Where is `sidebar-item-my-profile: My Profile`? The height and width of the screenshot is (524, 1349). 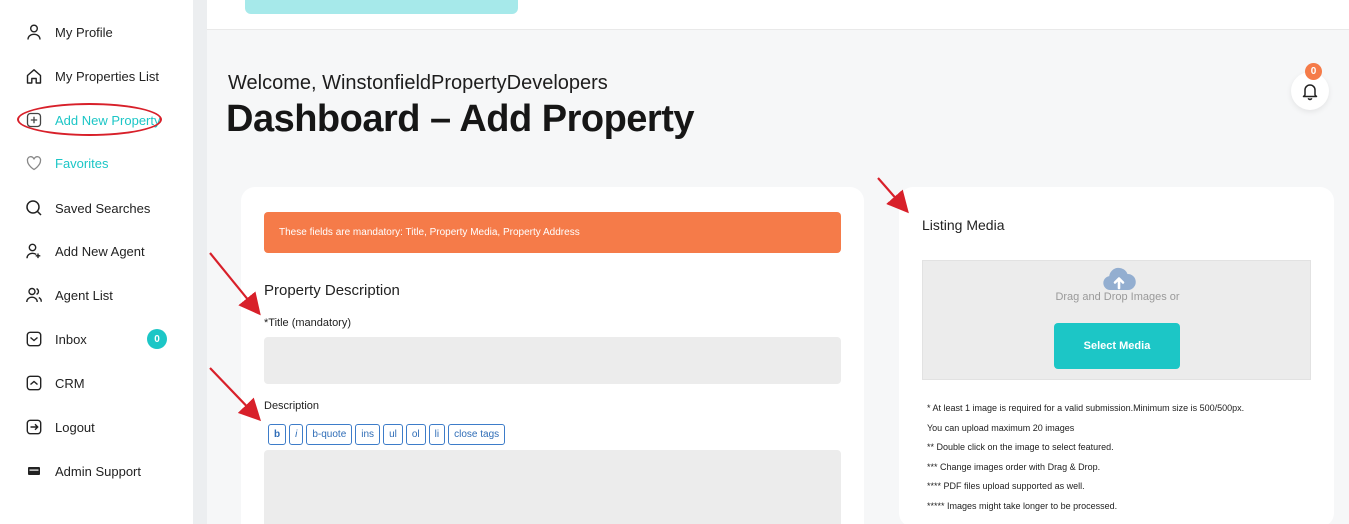 sidebar-item-my-profile: My Profile is located at coordinates (69, 32).